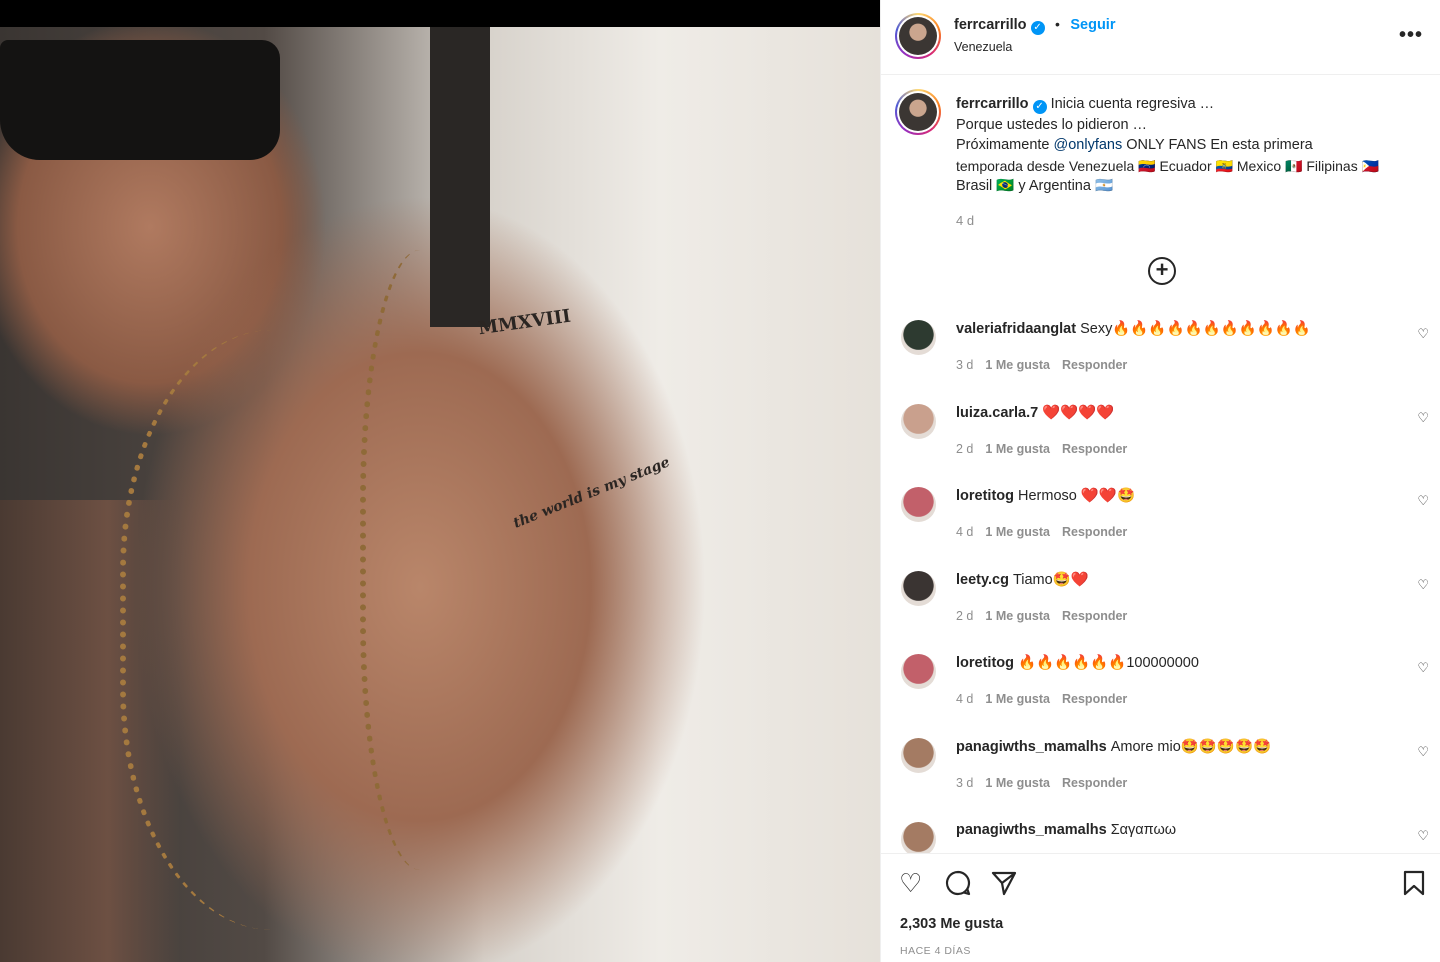  Describe the element at coordinates (1088, 145) in the screenshot. I see `caption-mention-link: @onlyfans` at that location.